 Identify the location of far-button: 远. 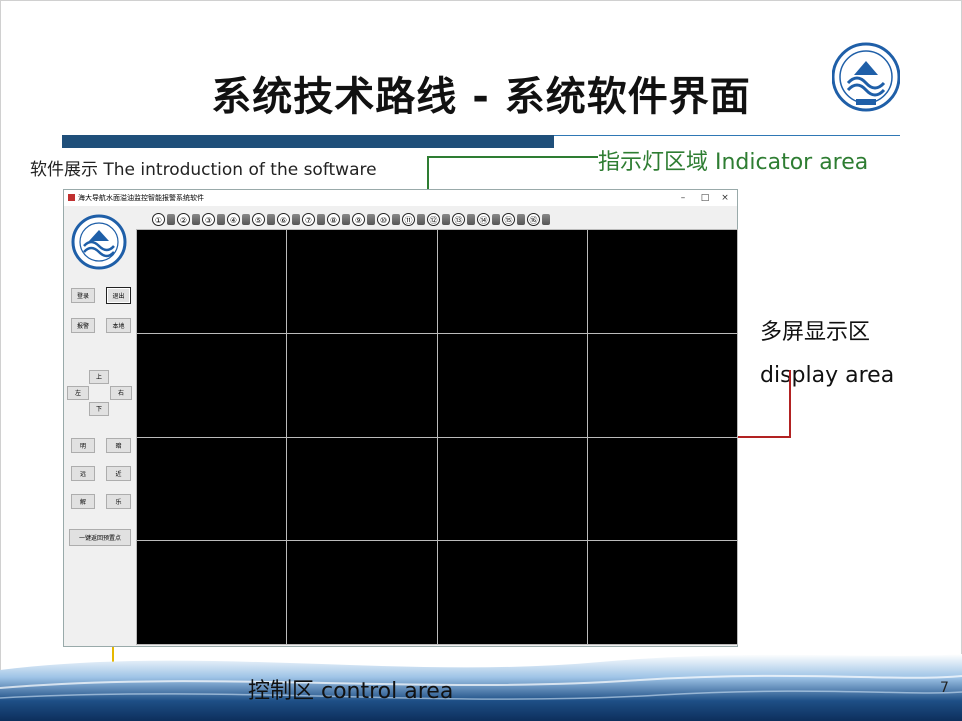
(83, 473).